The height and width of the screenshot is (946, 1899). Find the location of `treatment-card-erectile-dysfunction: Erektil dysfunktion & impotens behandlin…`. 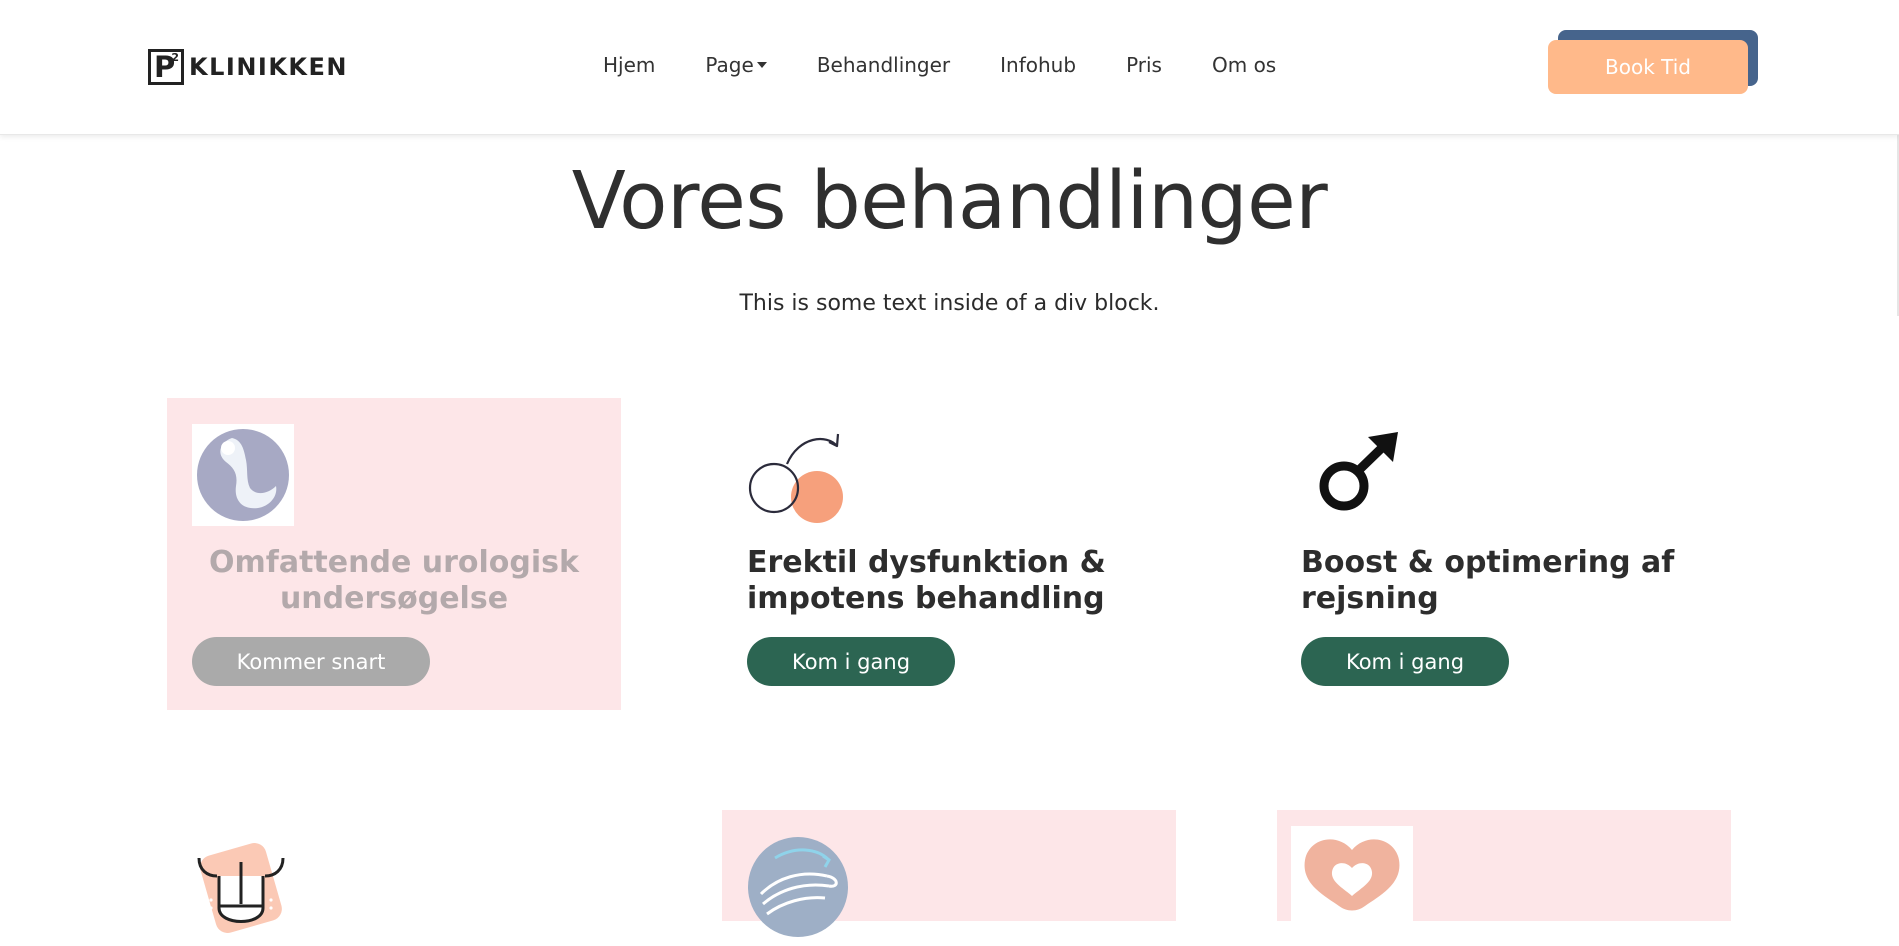

treatment-card-erectile-dysfunction: Erektil dysfunktion & impotens behandlin… is located at coordinates (949, 554).